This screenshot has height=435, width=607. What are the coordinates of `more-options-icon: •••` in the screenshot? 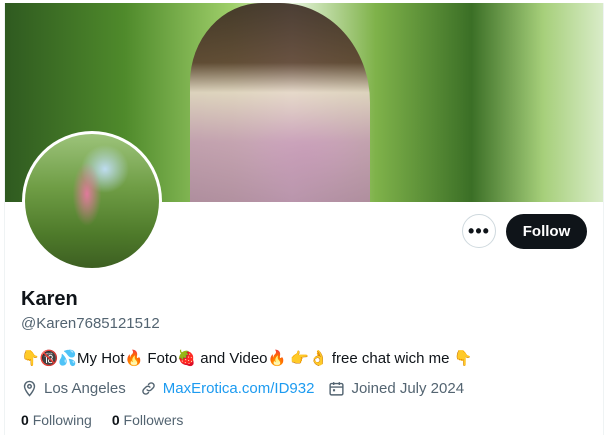 It's located at (479, 230).